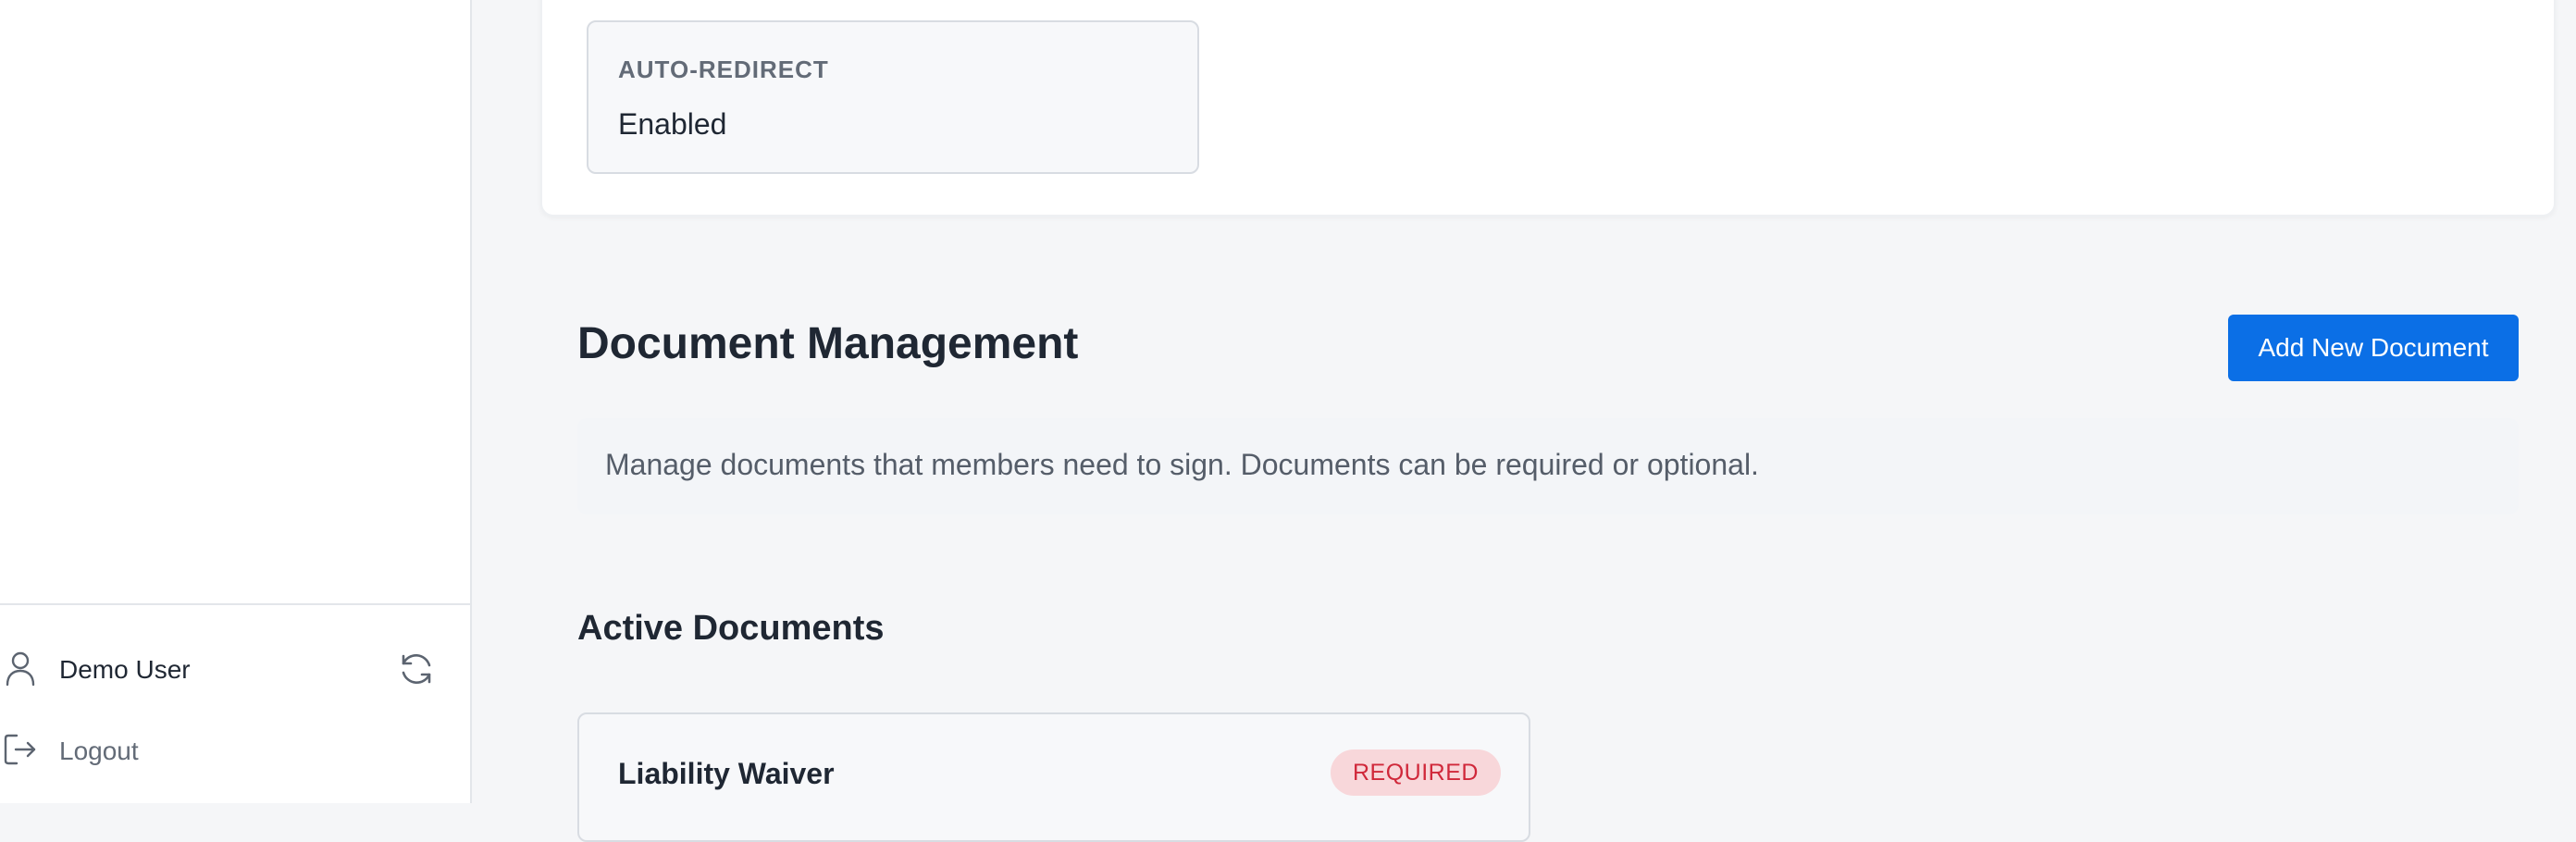  Describe the element at coordinates (1416, 772) in the screenshot. I see `required-badge: REQUIRED` at that location.